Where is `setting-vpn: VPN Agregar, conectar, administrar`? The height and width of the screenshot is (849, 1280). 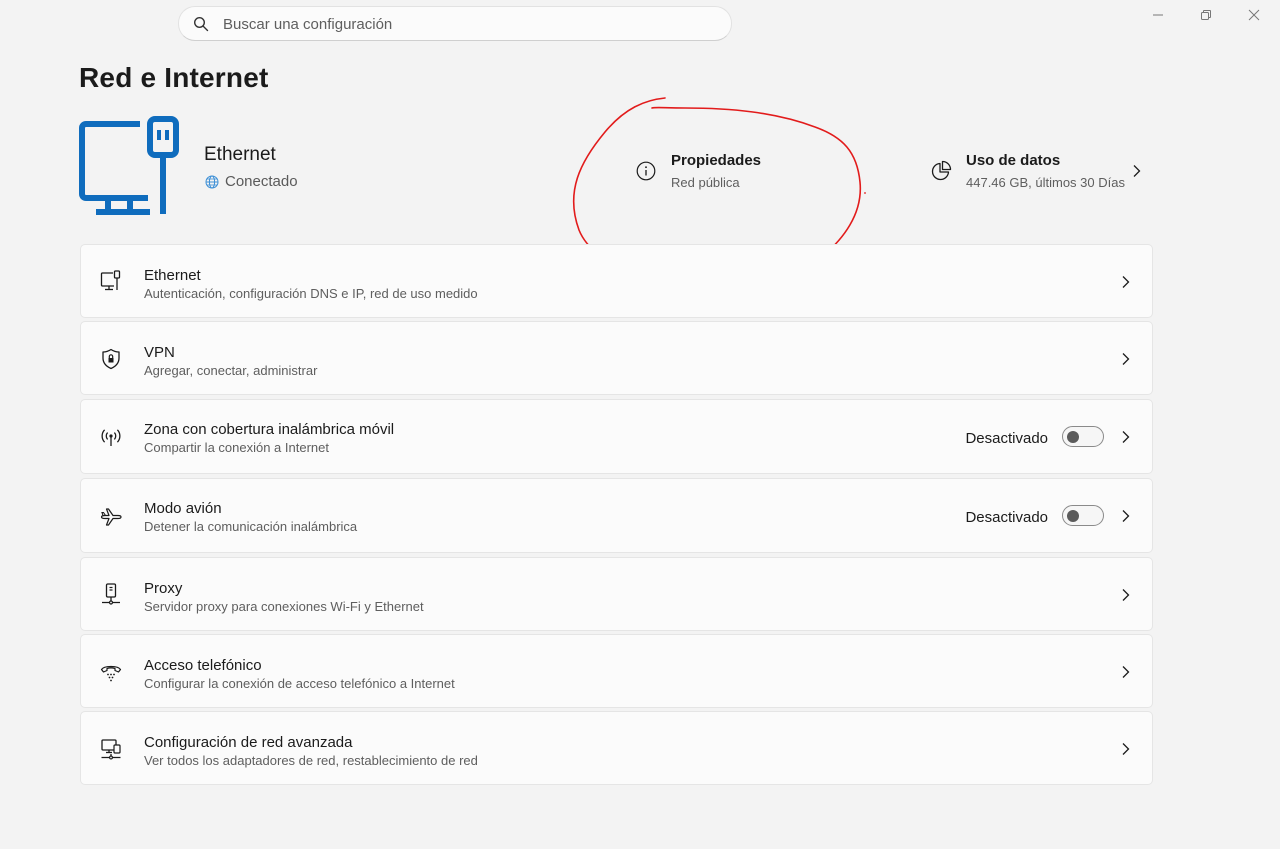 setting-vpn: VPN Agregar, conectar, administrar is located at coordinates (616, 358).